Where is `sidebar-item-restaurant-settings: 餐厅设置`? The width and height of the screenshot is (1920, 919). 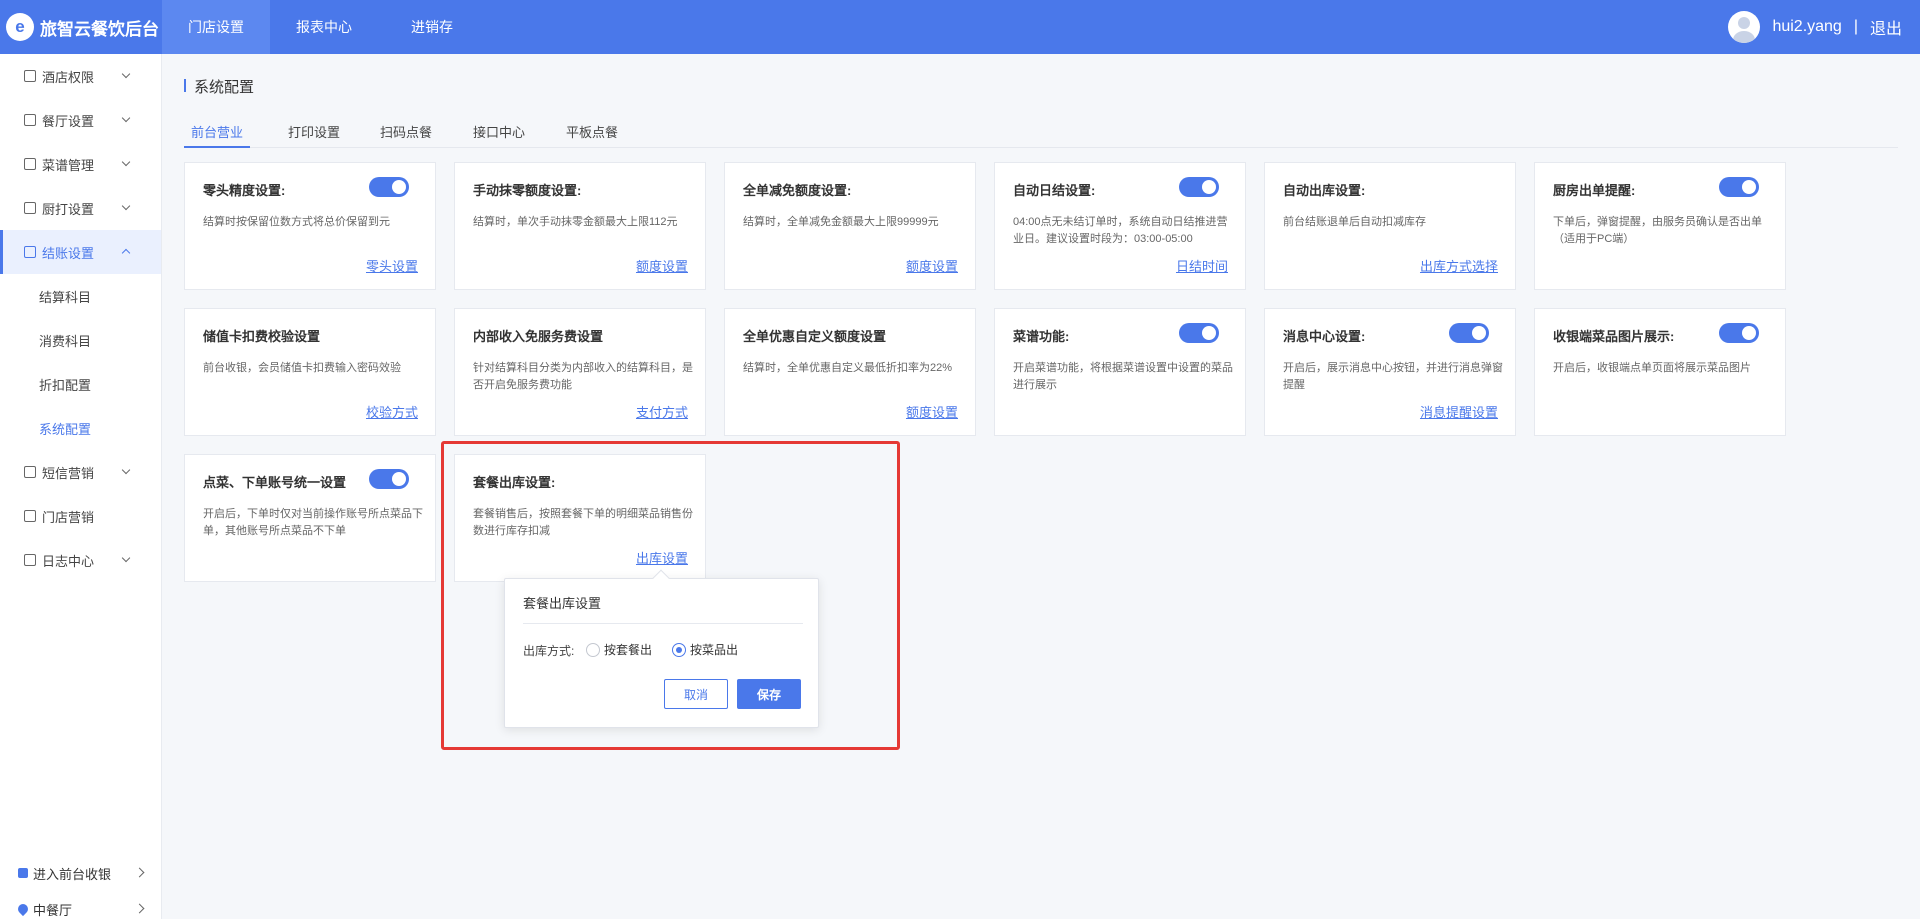 sidebar-item-restaurant-settings: 餐厅设置 is located at coordinates (80, 120).